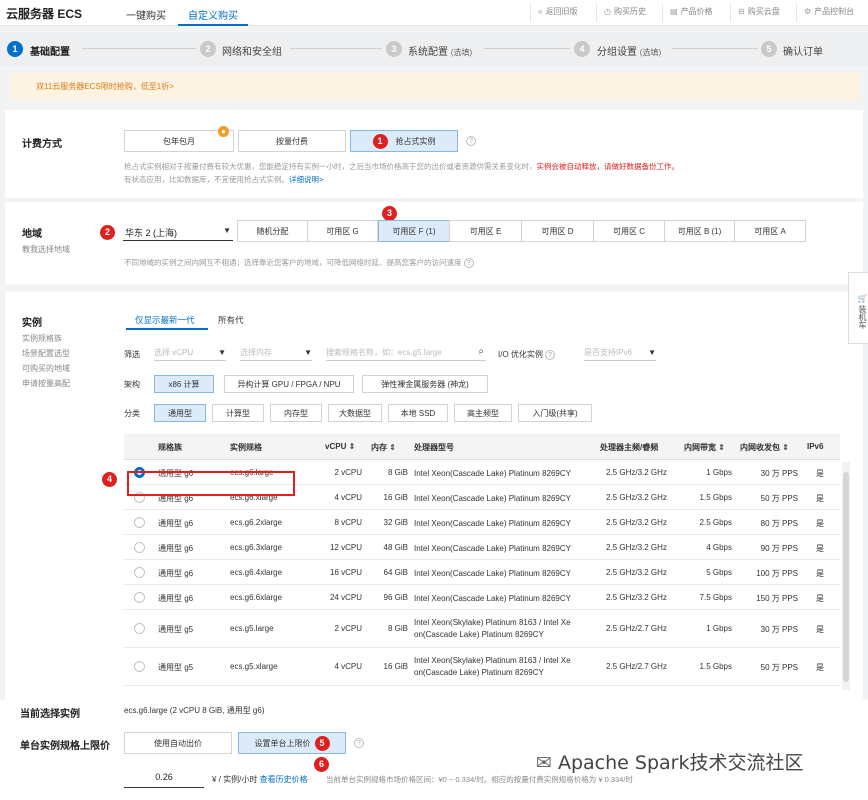 The width and height of the screenshot is (868, 800). Describe the element at coordinates (345, 547) in the screenshot. I see `cell-vcpu: 12 vCPU` at that location.